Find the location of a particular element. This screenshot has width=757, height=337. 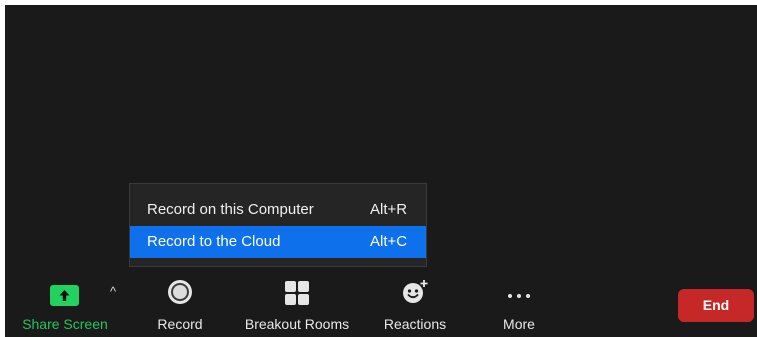

share-screen-arrow-icon is located at coordinates (64, 295).